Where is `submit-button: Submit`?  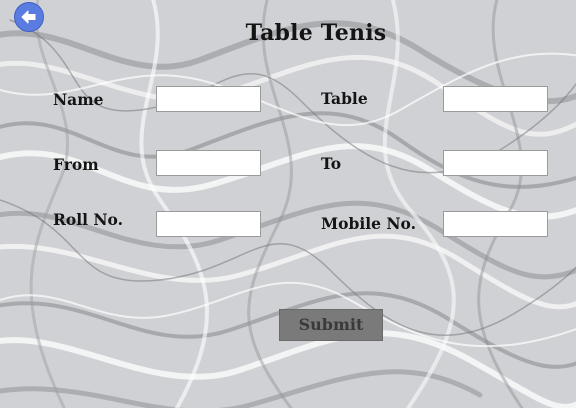
submit-button: Submit is located at coordinates (331, 325).